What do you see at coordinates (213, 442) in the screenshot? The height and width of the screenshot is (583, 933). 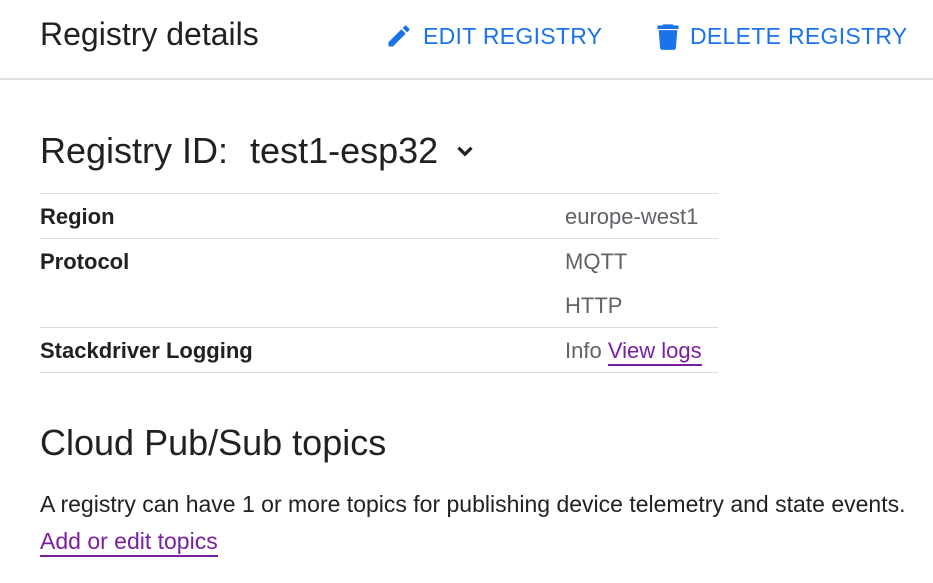 I see `pubsub-section-title: Cloud Pub/Sub topics` at bounding box center [213, 442].